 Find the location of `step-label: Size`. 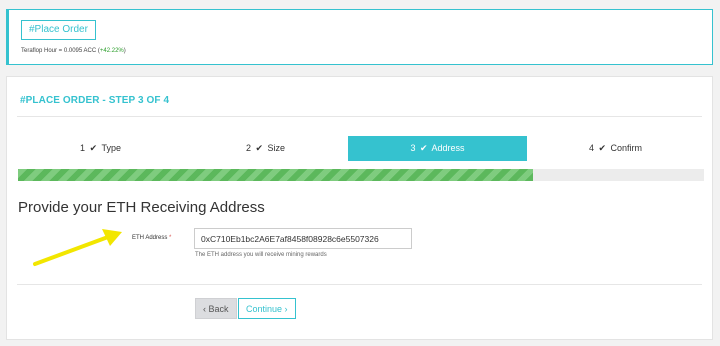

step-label: Size is located at coordinates (276, 148).